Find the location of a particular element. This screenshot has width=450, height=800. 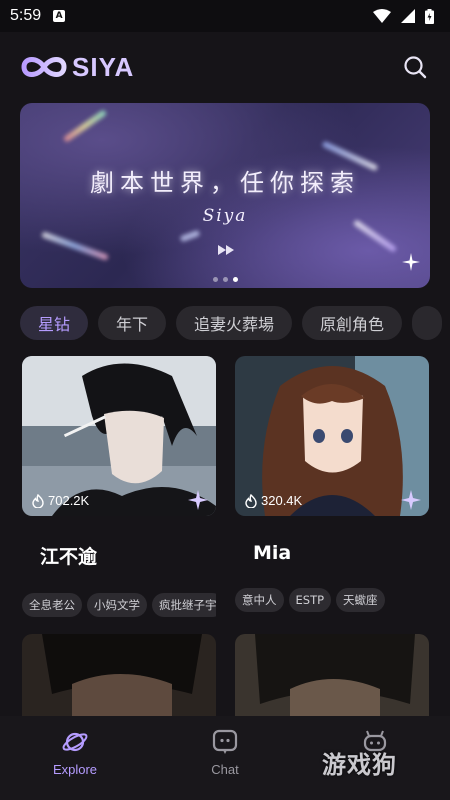

status-time: 5:59 is located at coordinates (26, 15).